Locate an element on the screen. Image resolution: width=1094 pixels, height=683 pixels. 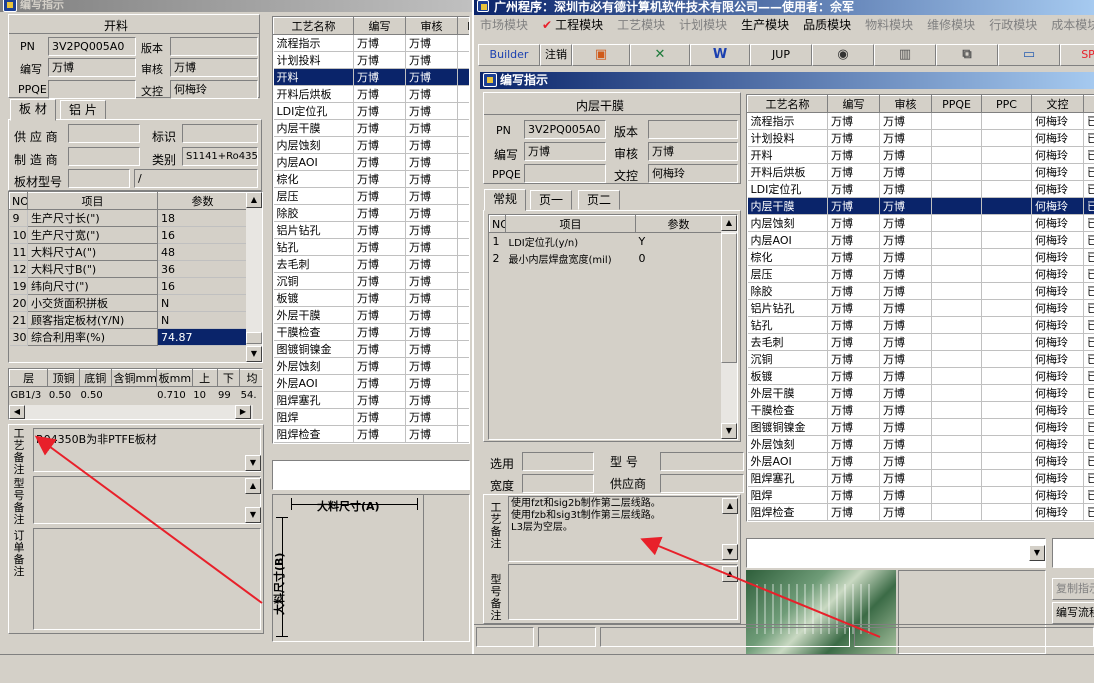
annotation-arrow-left is located at coordinates (148, 519).